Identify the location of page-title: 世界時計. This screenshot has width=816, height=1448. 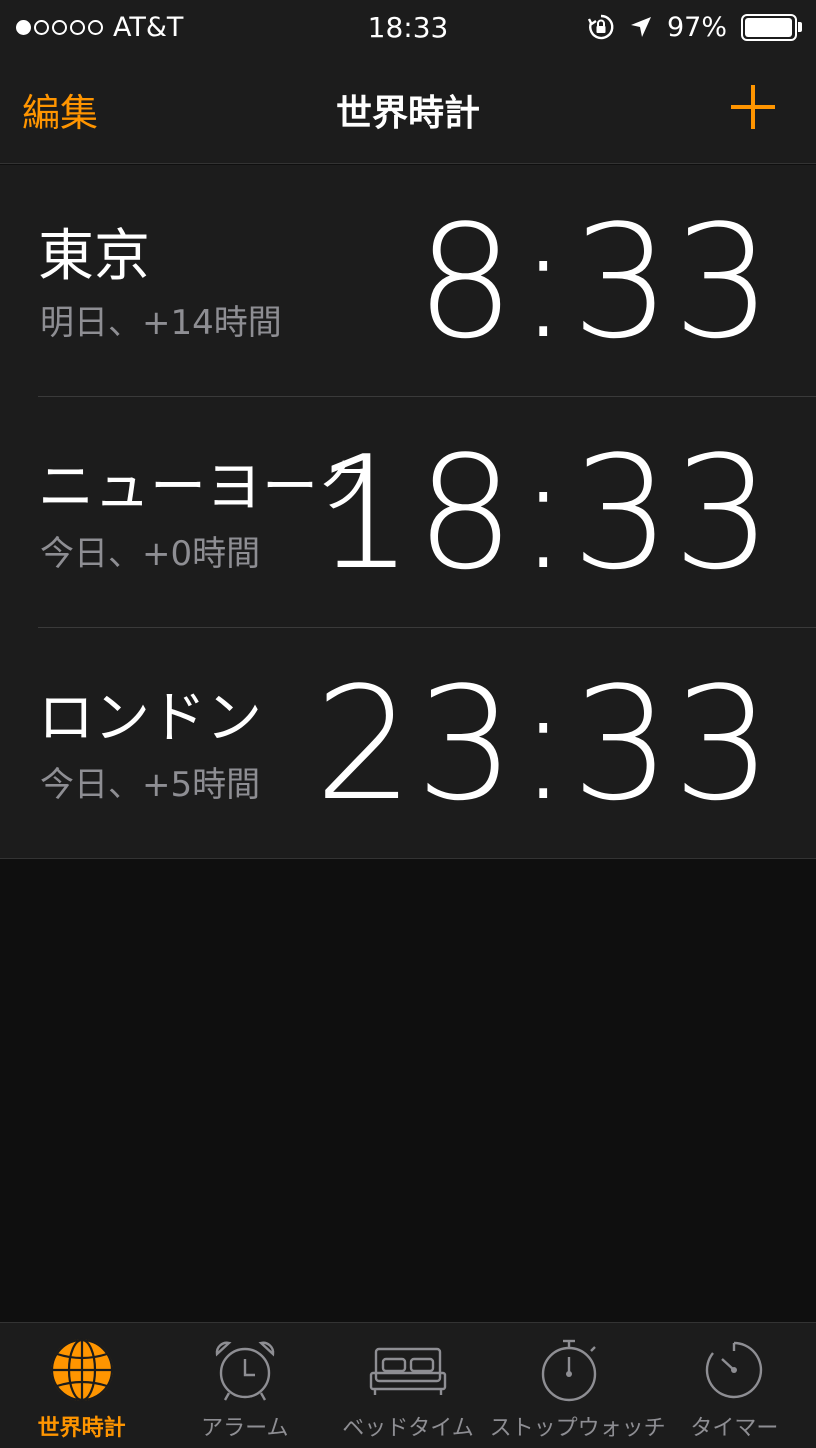
(407, 113).